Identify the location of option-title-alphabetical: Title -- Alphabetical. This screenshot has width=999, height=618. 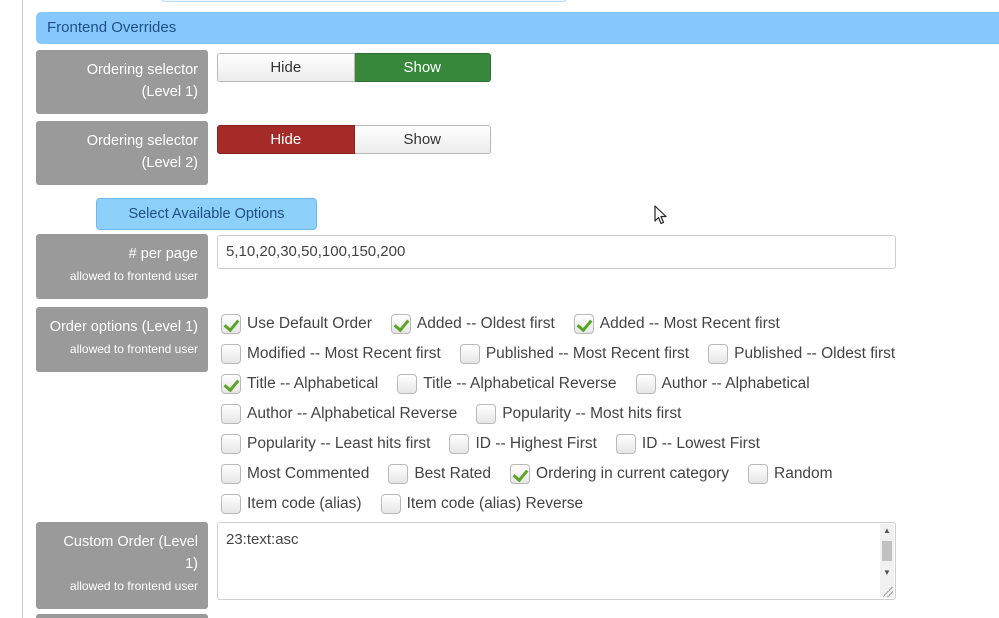
(299, 384).